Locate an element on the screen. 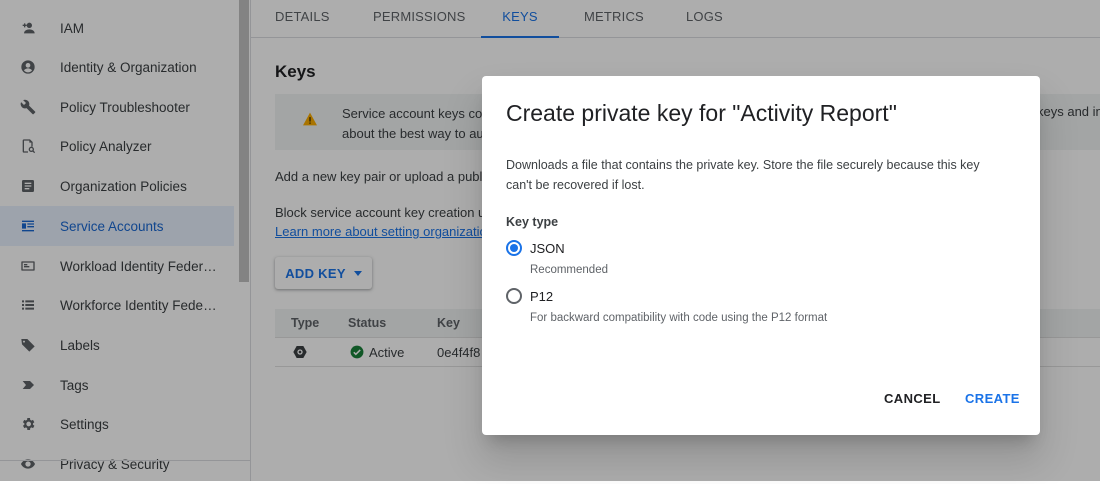  dialog-title: Create private key for "Activity Report" is located at coordinates (701, 113).